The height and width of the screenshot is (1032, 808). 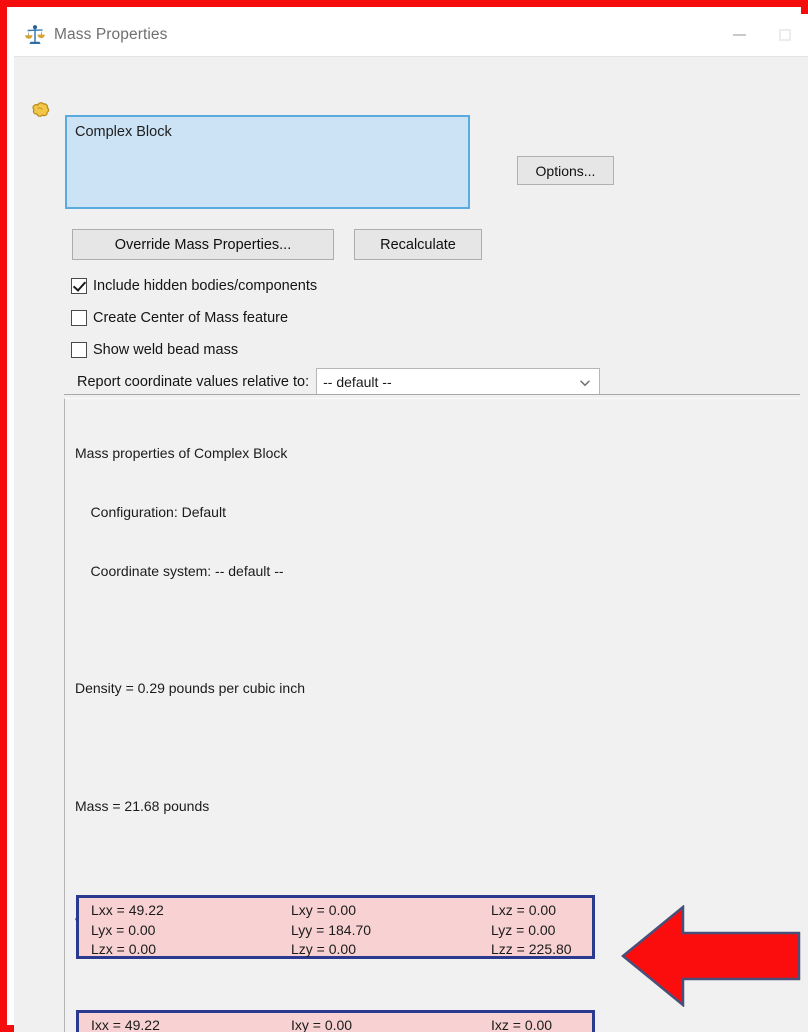 I want to click on table-row: Lyx = 0.00 Lyy = 184.70 Lyz = 0.00, so click(x=341, y=931).